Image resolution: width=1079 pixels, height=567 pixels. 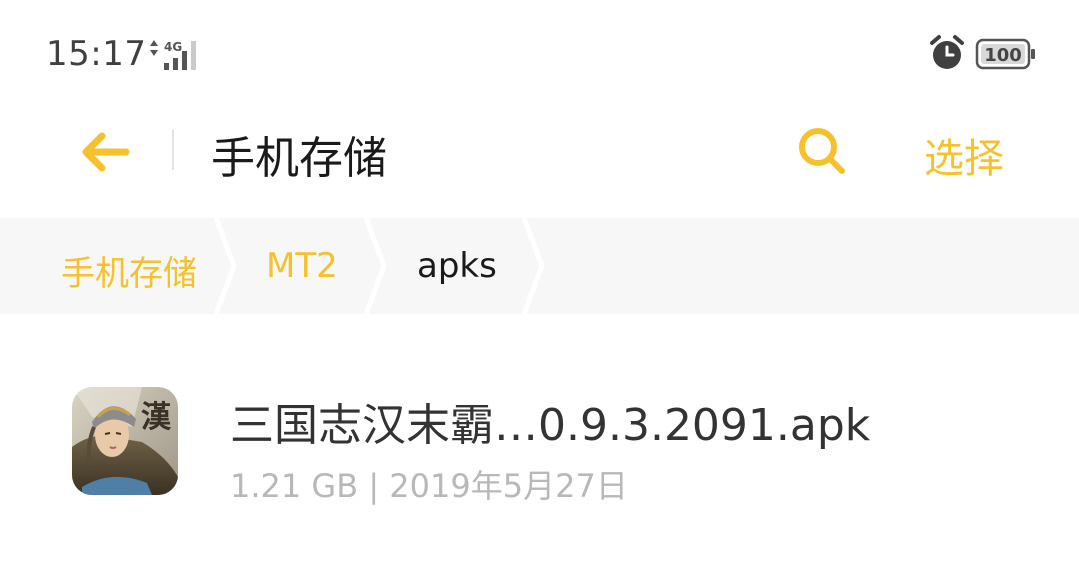 What do you see at coordinates (457, 266) in the screenshot?
I see `breadcrumb-item-apks: apks` at bounding box center [457, 266].